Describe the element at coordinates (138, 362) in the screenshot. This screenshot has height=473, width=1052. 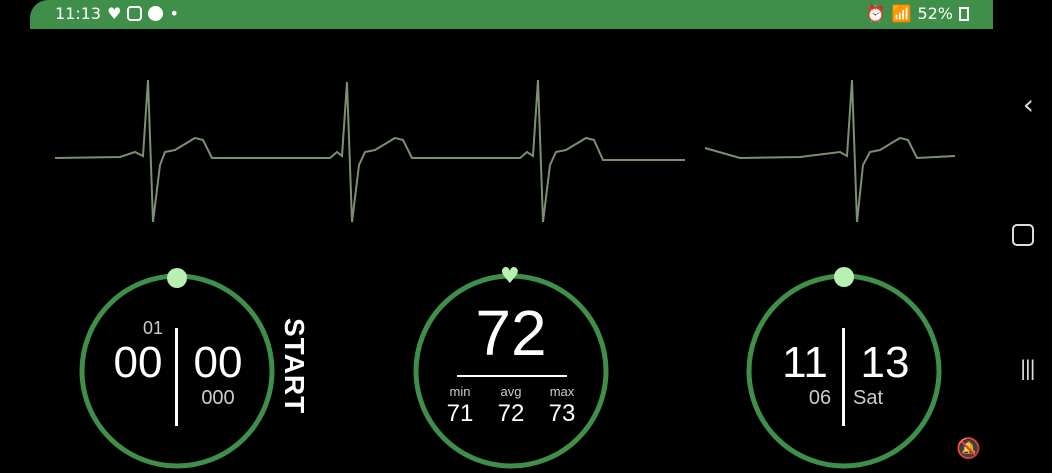
I see `stopwatch-minutes: 00` at that location.